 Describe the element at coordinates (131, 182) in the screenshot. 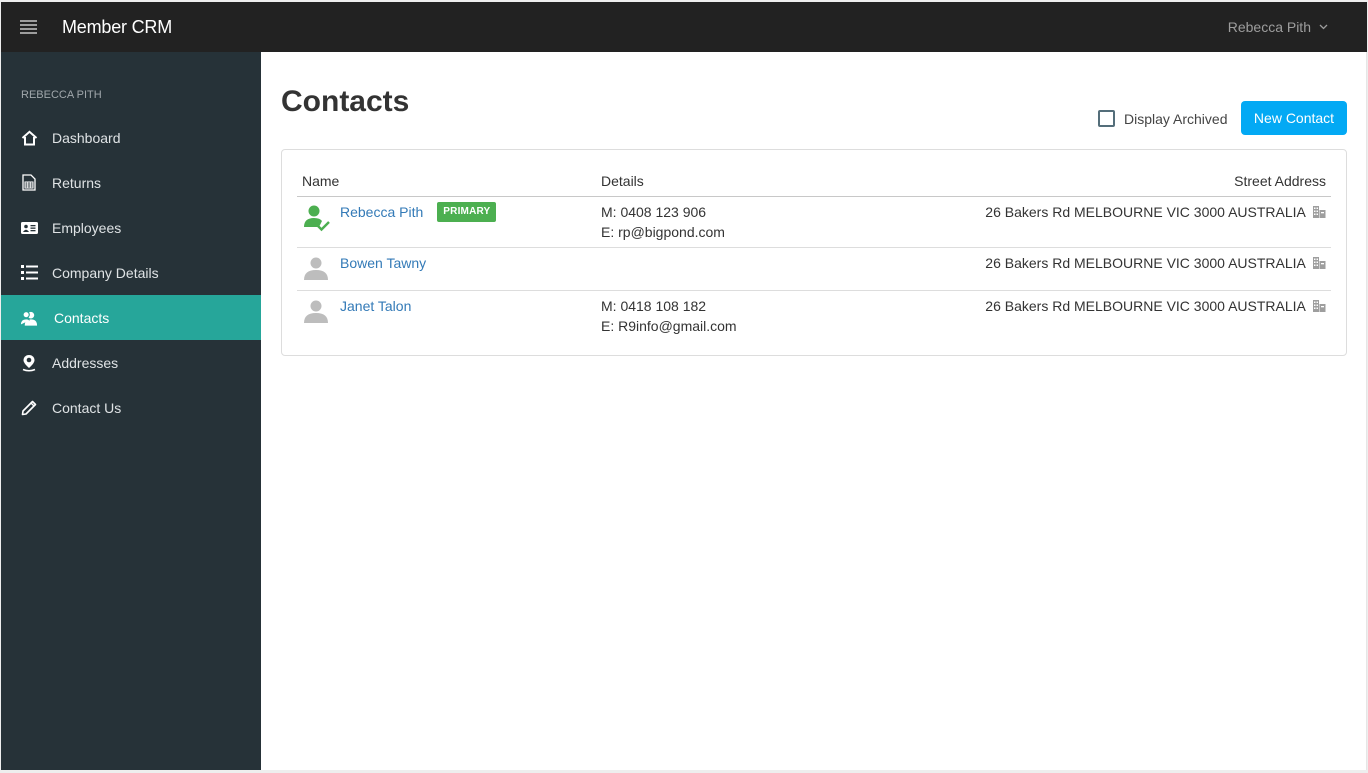

I see `sidebar-item-returns: Returns` at that location.